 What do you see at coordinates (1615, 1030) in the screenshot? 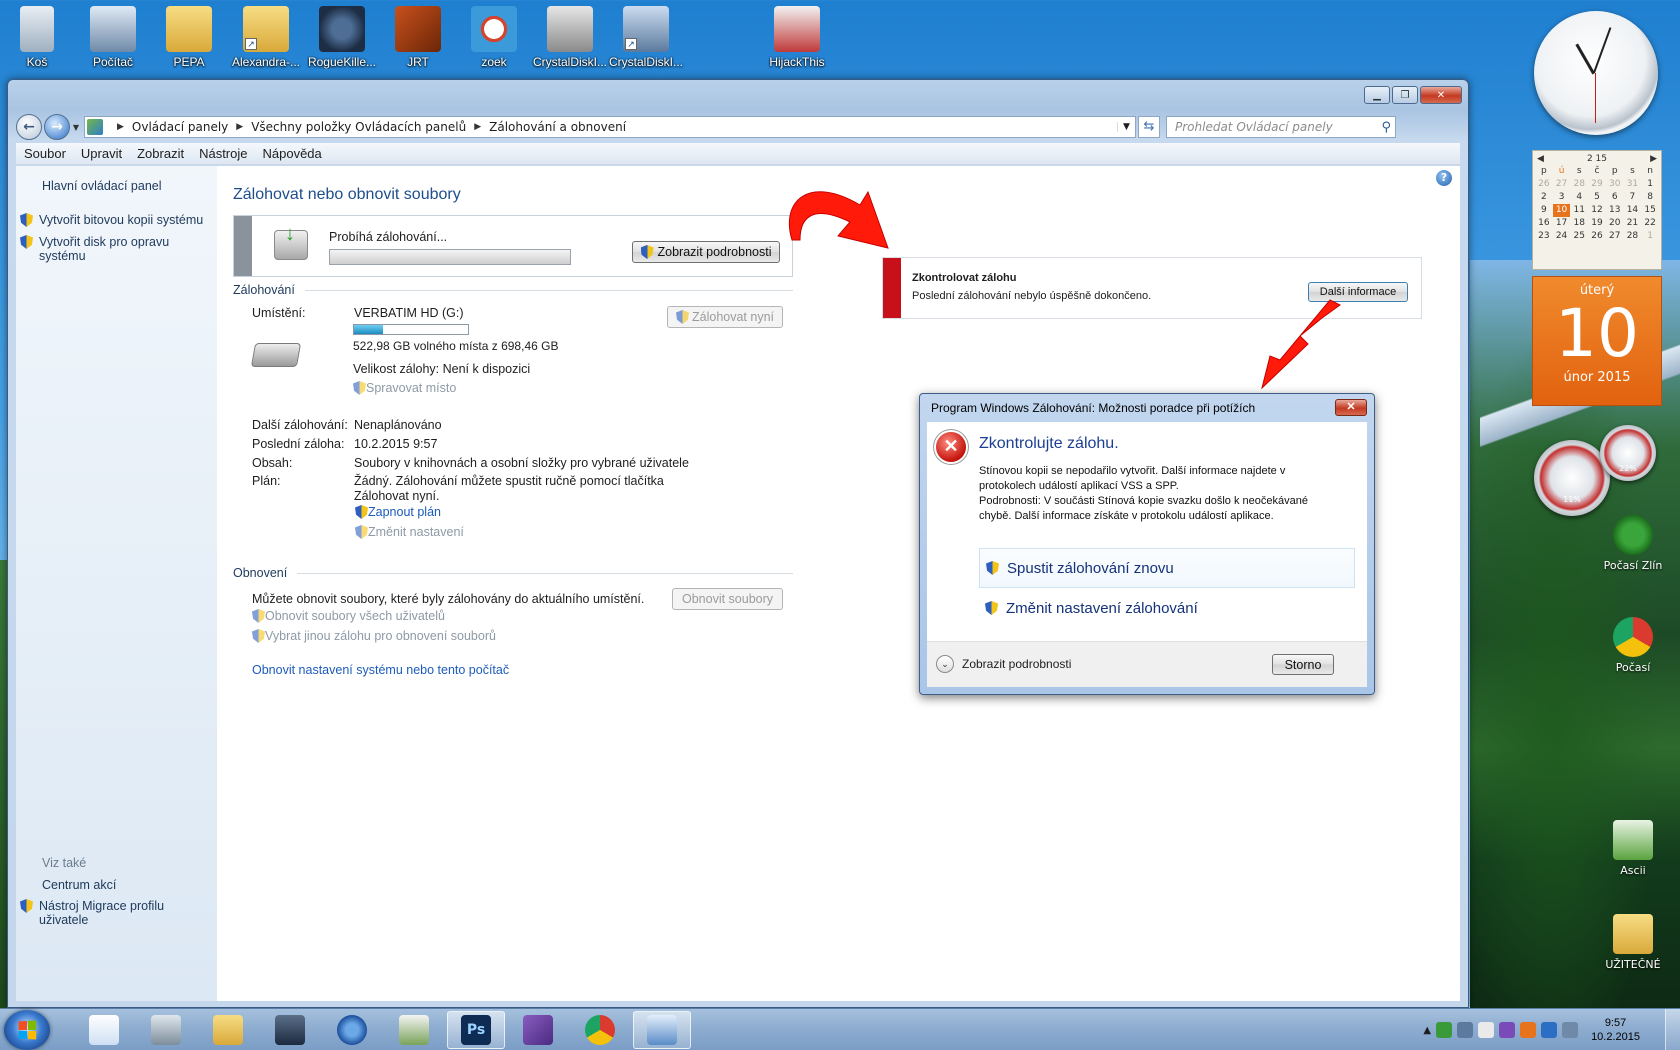
I see `taskbar-clock: 9:57 10.2.2015` at bounding box center [1615, 1030].